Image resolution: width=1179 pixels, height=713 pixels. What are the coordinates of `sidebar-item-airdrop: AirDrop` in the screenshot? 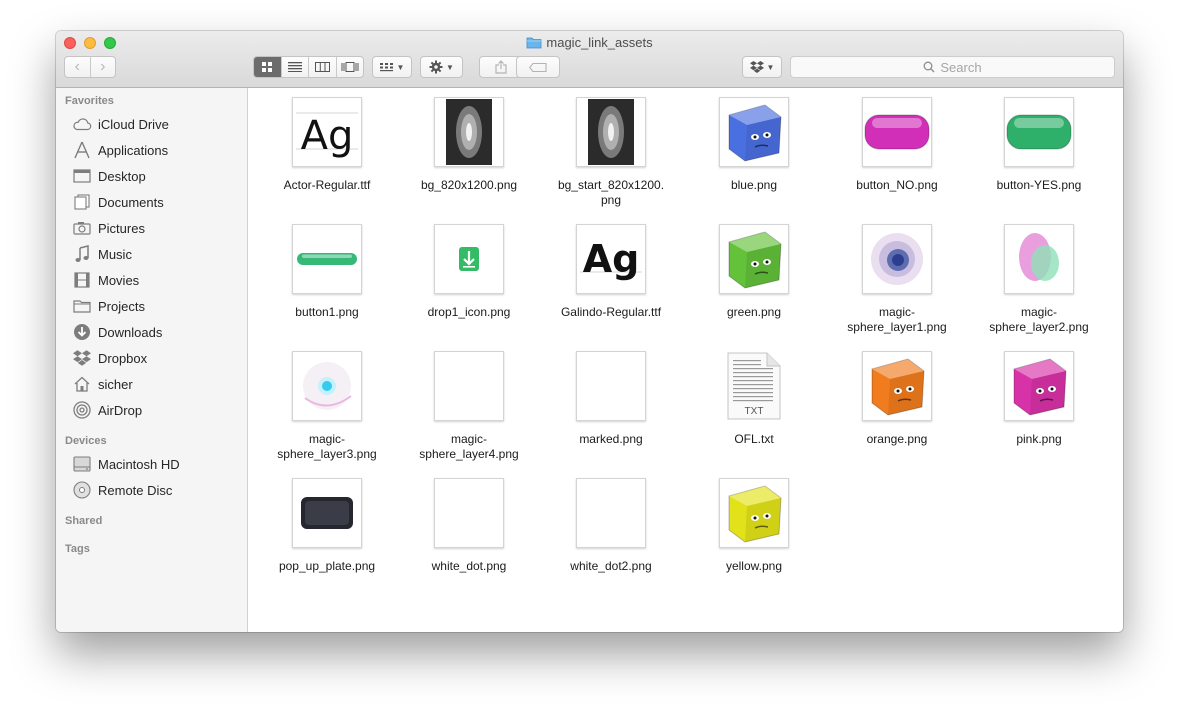 It's located at (107, 410).